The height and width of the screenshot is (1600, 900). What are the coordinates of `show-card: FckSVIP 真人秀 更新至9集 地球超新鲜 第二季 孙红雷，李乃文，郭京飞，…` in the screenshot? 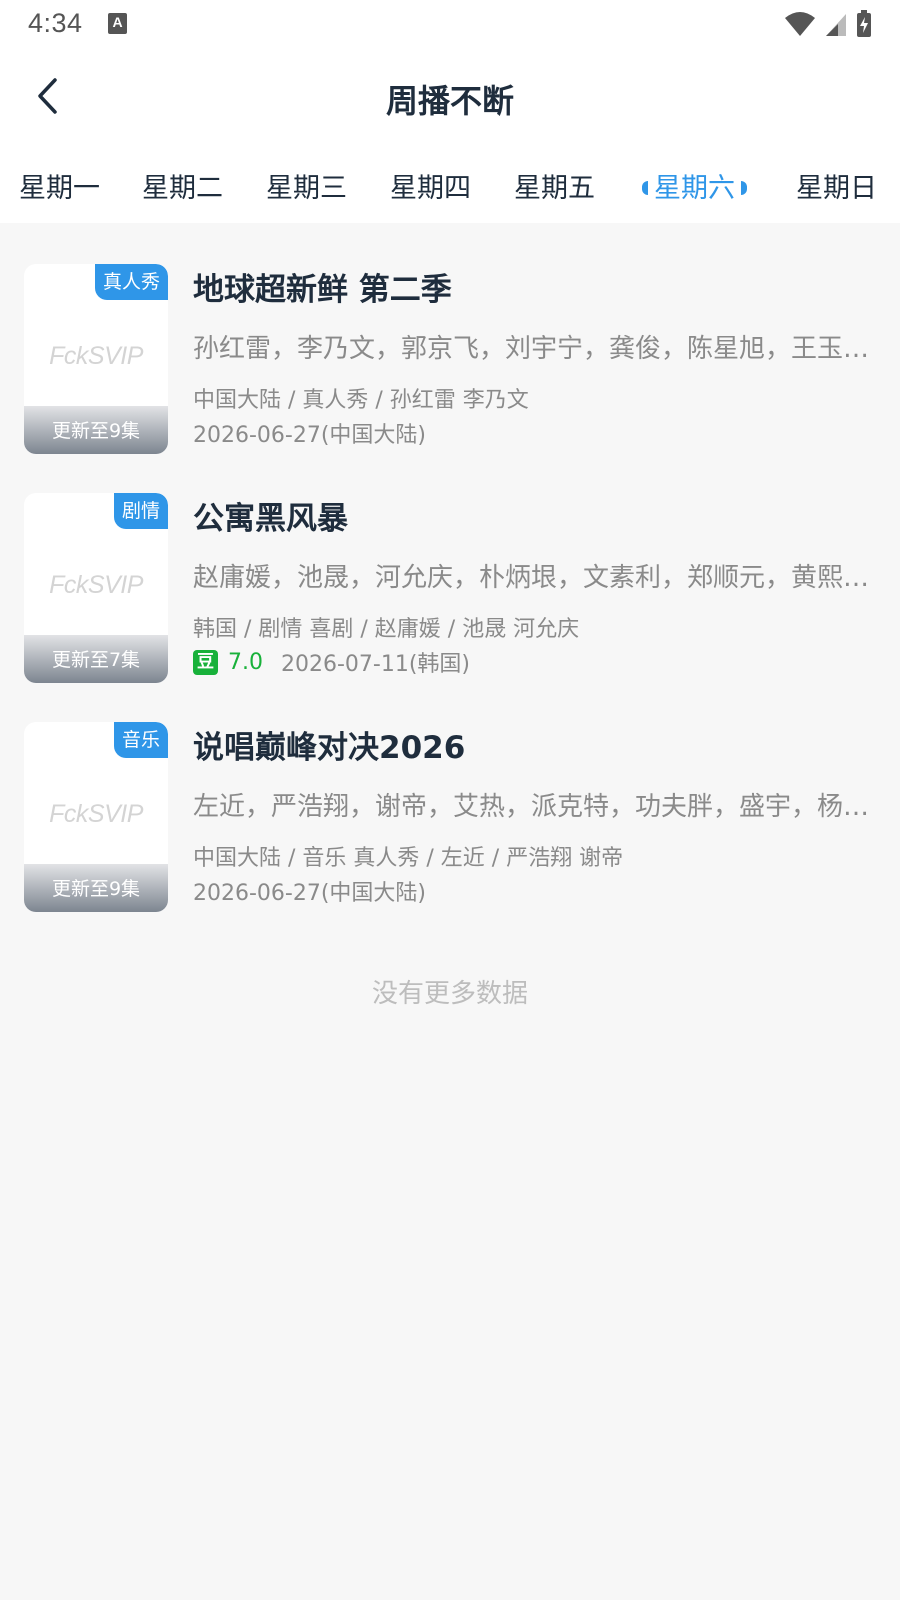 It's located at (450, 359).